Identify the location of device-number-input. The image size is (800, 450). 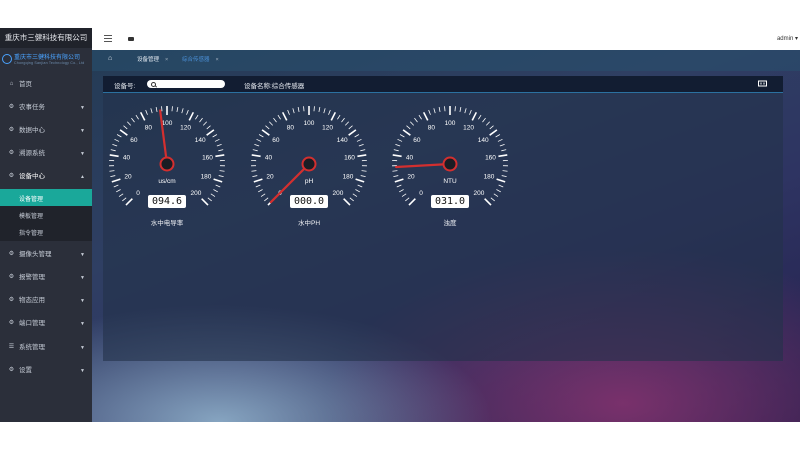
(189, 84).